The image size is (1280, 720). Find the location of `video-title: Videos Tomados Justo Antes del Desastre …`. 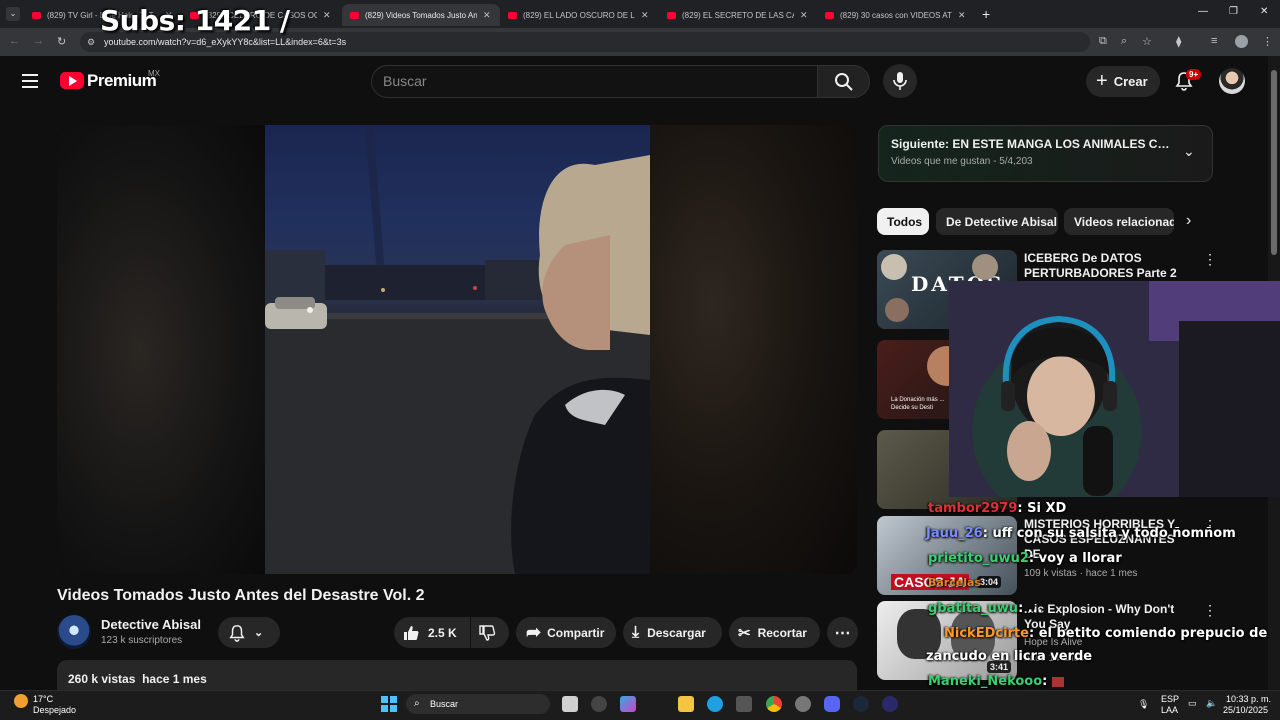

video-title: Videos Tomados Justo Antes del Desastre … is located at coordinates (241, 595).